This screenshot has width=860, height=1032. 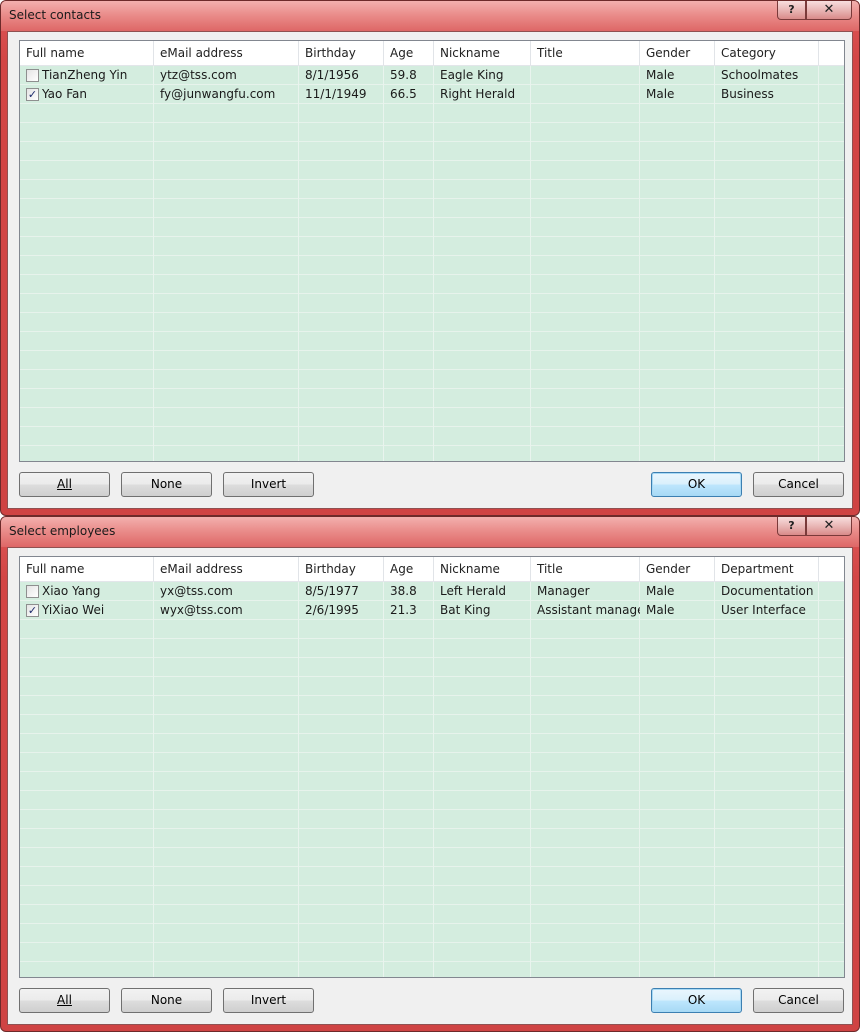 I want to click on cell-birthday: 2/6/1995, so click(x=332, y=610).